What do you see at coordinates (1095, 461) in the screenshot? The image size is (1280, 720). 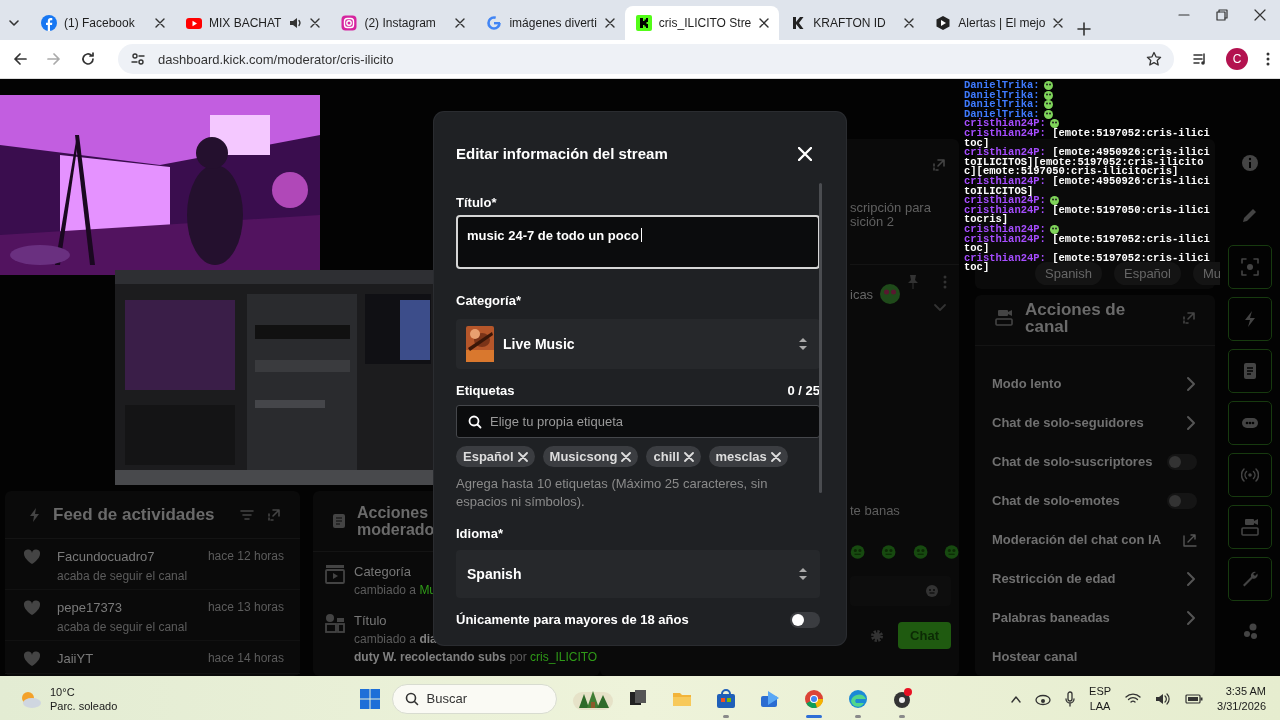 I see `channel-action-item: Chat de solo-suscriptores` at bounding box center [1095, 461].